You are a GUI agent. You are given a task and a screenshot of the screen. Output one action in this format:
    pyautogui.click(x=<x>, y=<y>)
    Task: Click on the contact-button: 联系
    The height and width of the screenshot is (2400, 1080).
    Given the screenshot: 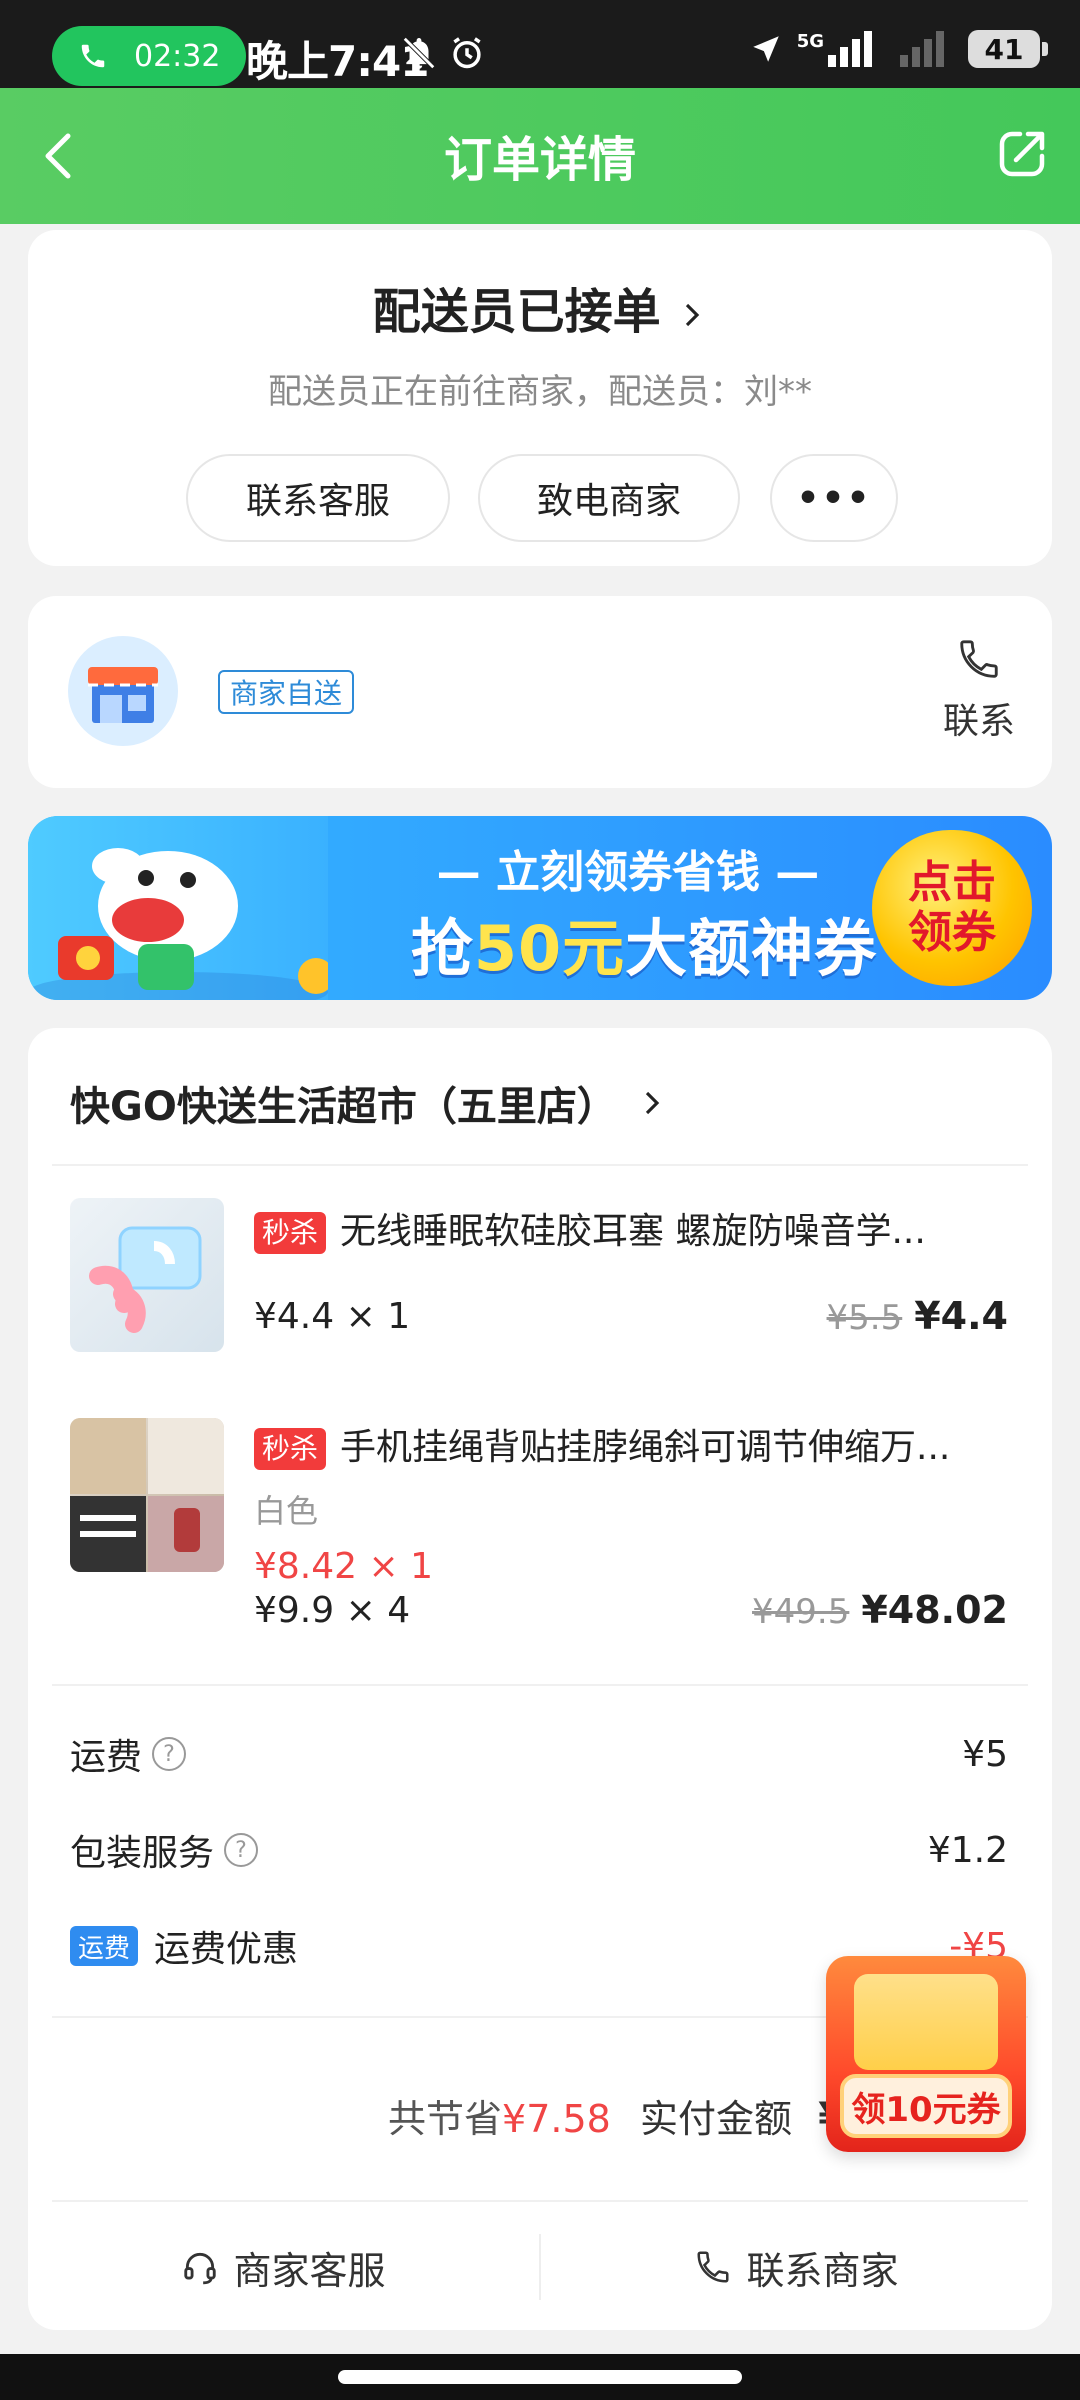 What is the action you would take?
    pyautogui.click(x=979, y=690)
    